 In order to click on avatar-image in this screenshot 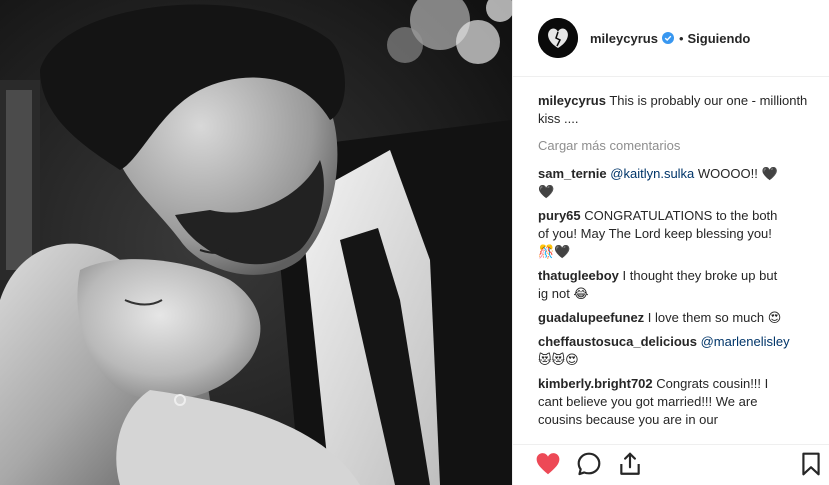, I will do `click(558, 38)`.